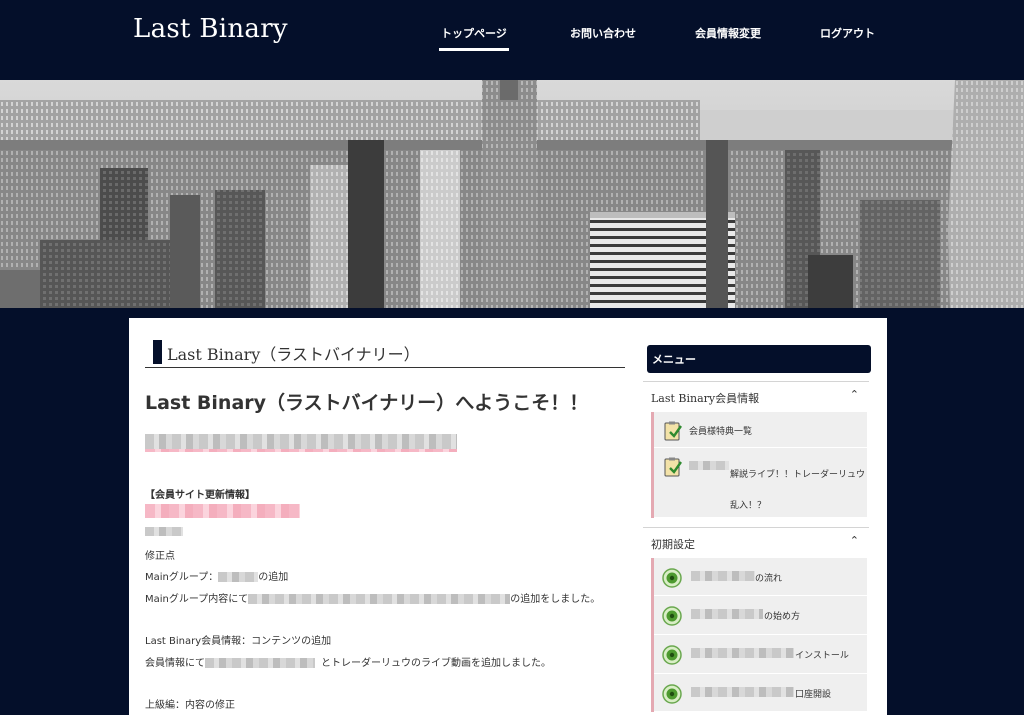 The width and height of the screenshot is (1024, 715). What do you see at coordinates (197, 599) in the screenshot?
I see `main-group-content-prefix: Mainグループ内容にて` at bounding box center [197, 599].